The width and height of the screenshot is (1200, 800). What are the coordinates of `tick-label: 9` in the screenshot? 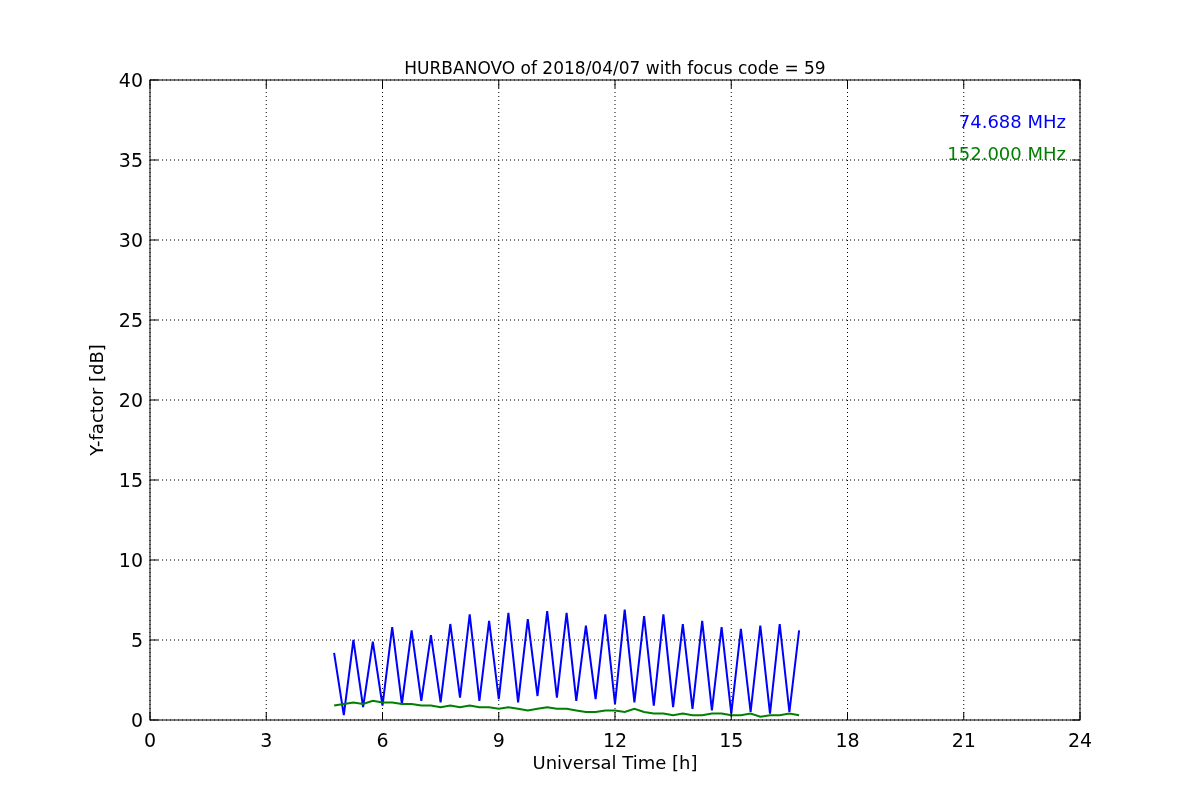 It's located at (498, 740).